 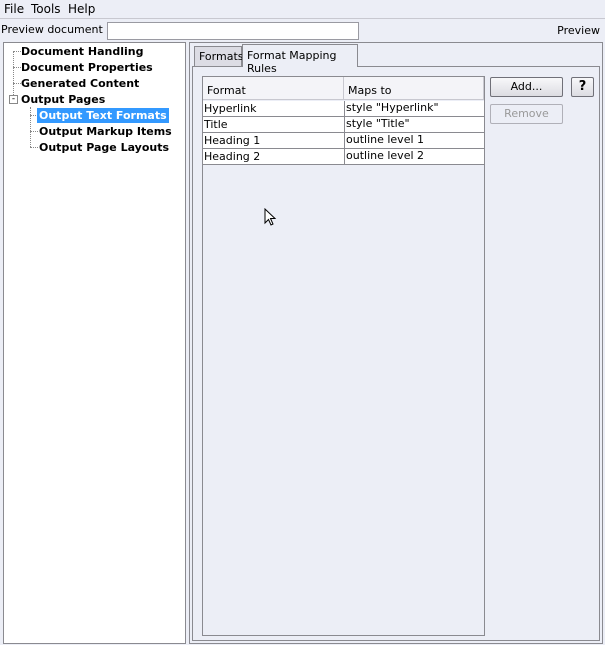 What do you see at coordinates (384, 140) in the screenshot?
I see `maps-to-cell: outline level 1` at bounding box center [384, 140].